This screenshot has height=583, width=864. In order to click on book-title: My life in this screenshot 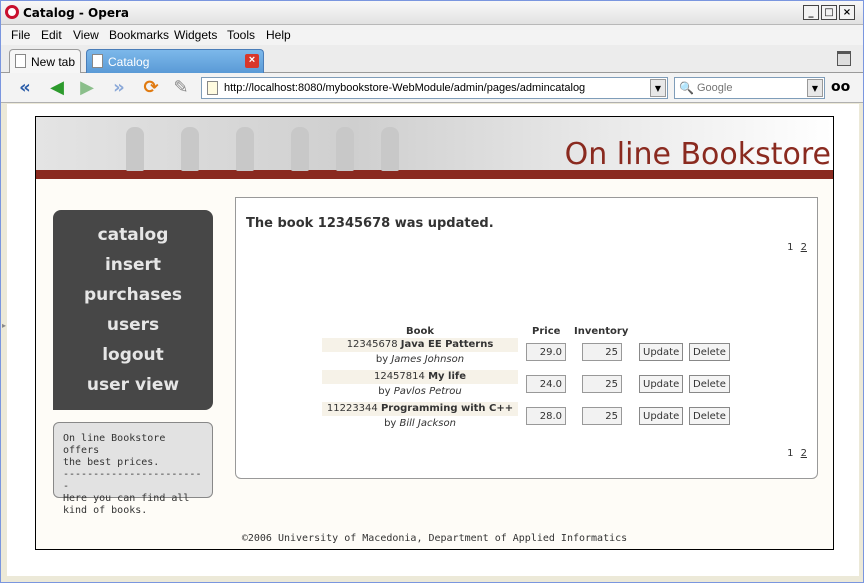, I will do `click(447, 376)`.